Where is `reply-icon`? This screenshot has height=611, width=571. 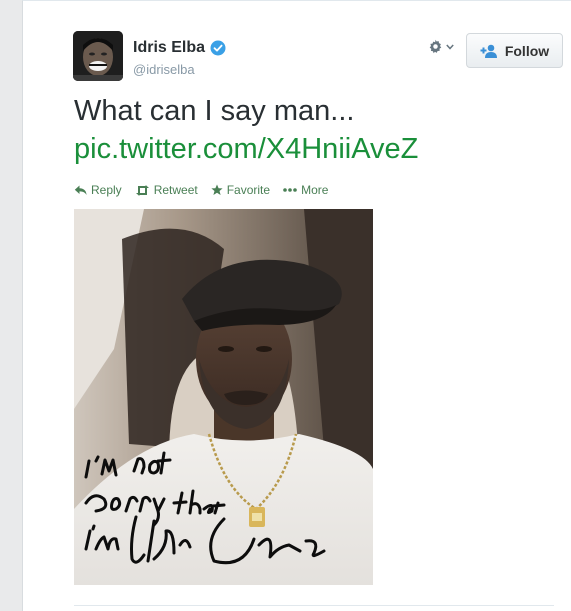
reply-icon is located at coordinates (80, 190).